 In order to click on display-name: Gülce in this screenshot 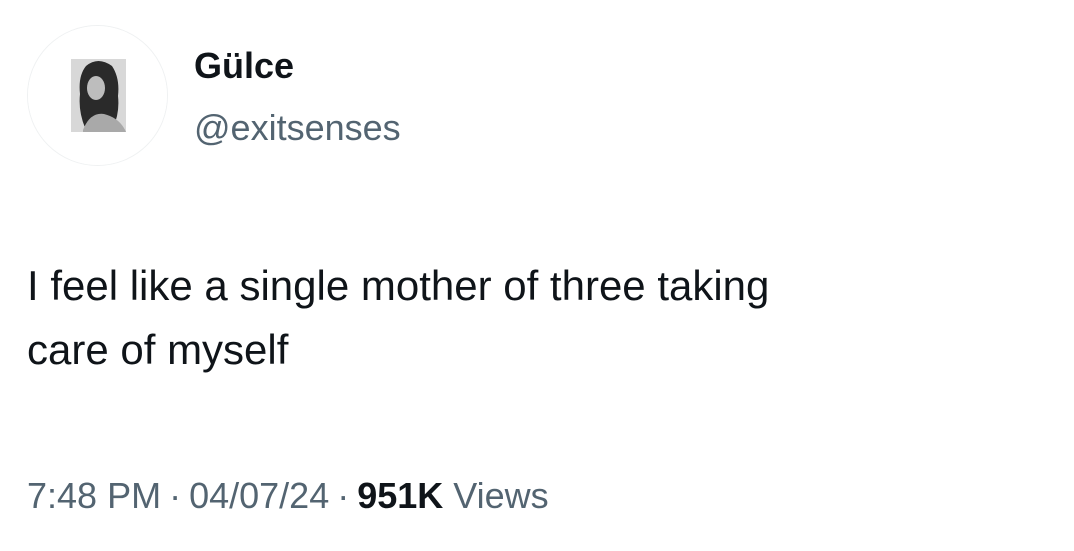, I will do `click(244, 66)`.